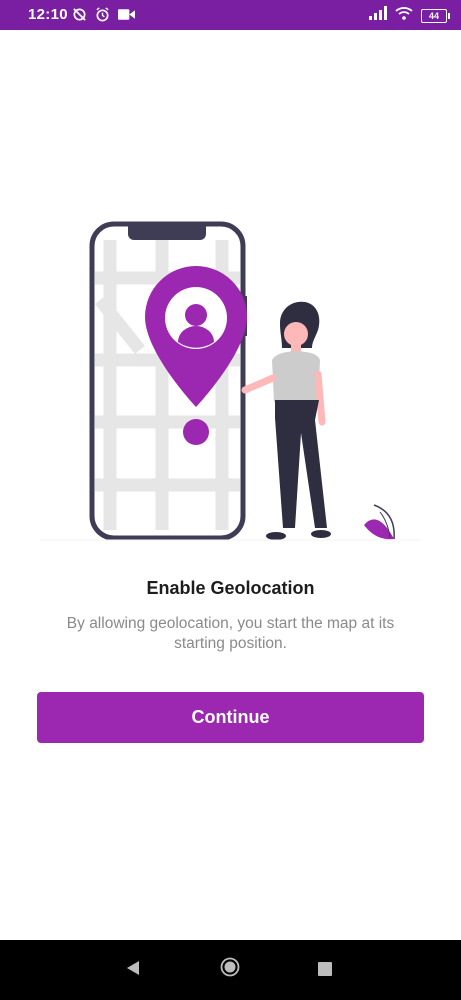  What do you see at coordinates (230, 717) in the screenshot?
I see `continue-button: Continue` at bounding box center [230, 717].